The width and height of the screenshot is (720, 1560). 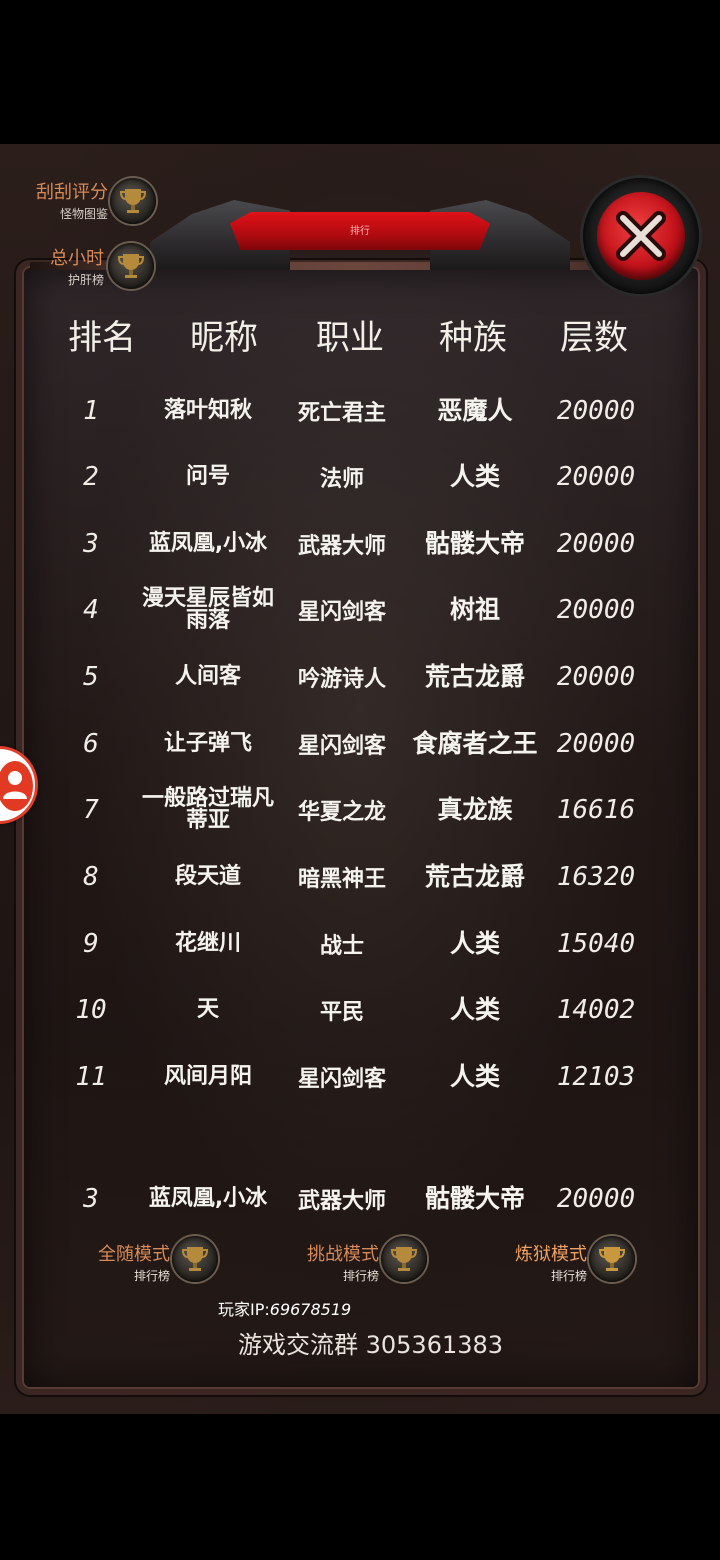 I want to click on mode-label: 炼狱模式, so click(x=551, y=1254).